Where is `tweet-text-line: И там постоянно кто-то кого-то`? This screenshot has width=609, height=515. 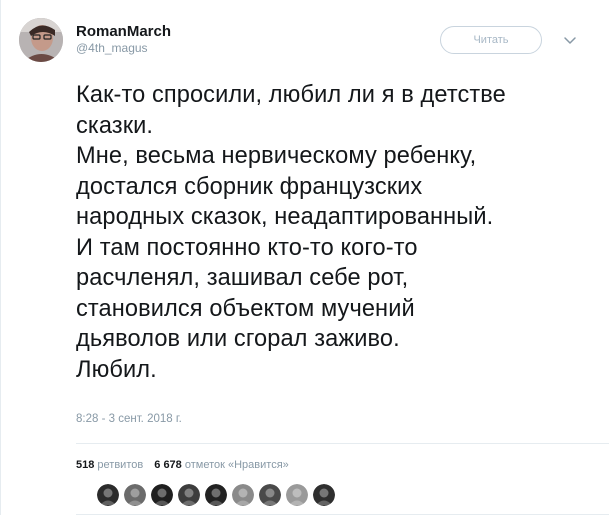
tweet-text-line: И там постоянно кто-то кого-то is located at coordinates (247, 247).